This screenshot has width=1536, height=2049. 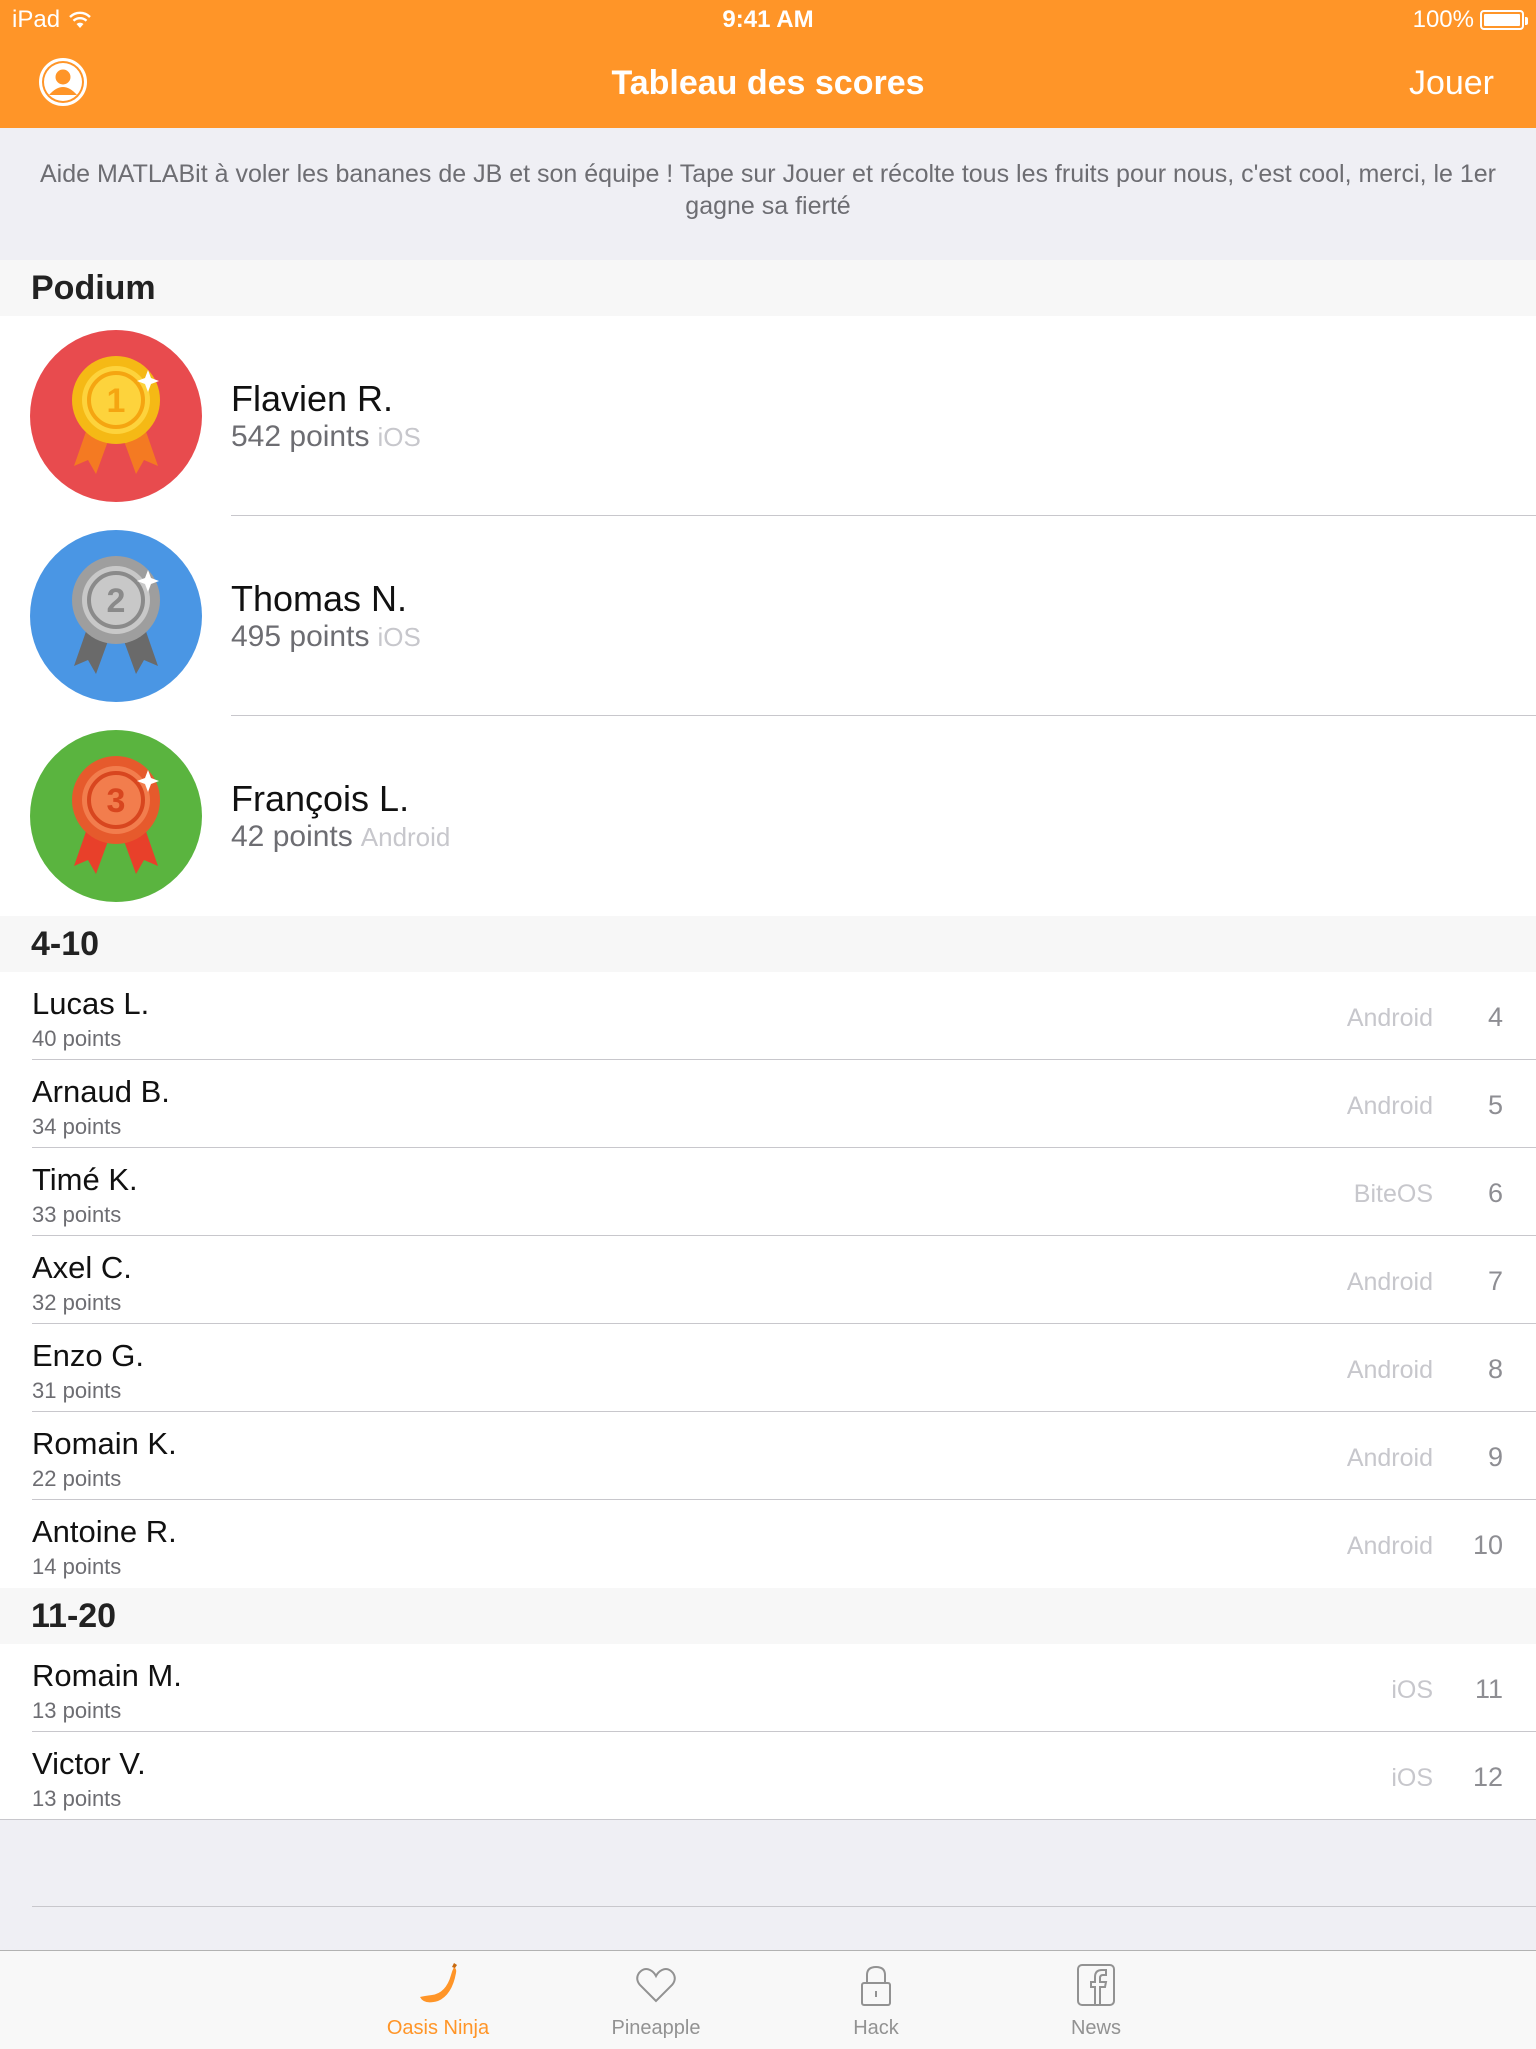 I want to click on table-row: Lucas L. 40 points Android 4, so click(x=768, y=1016).